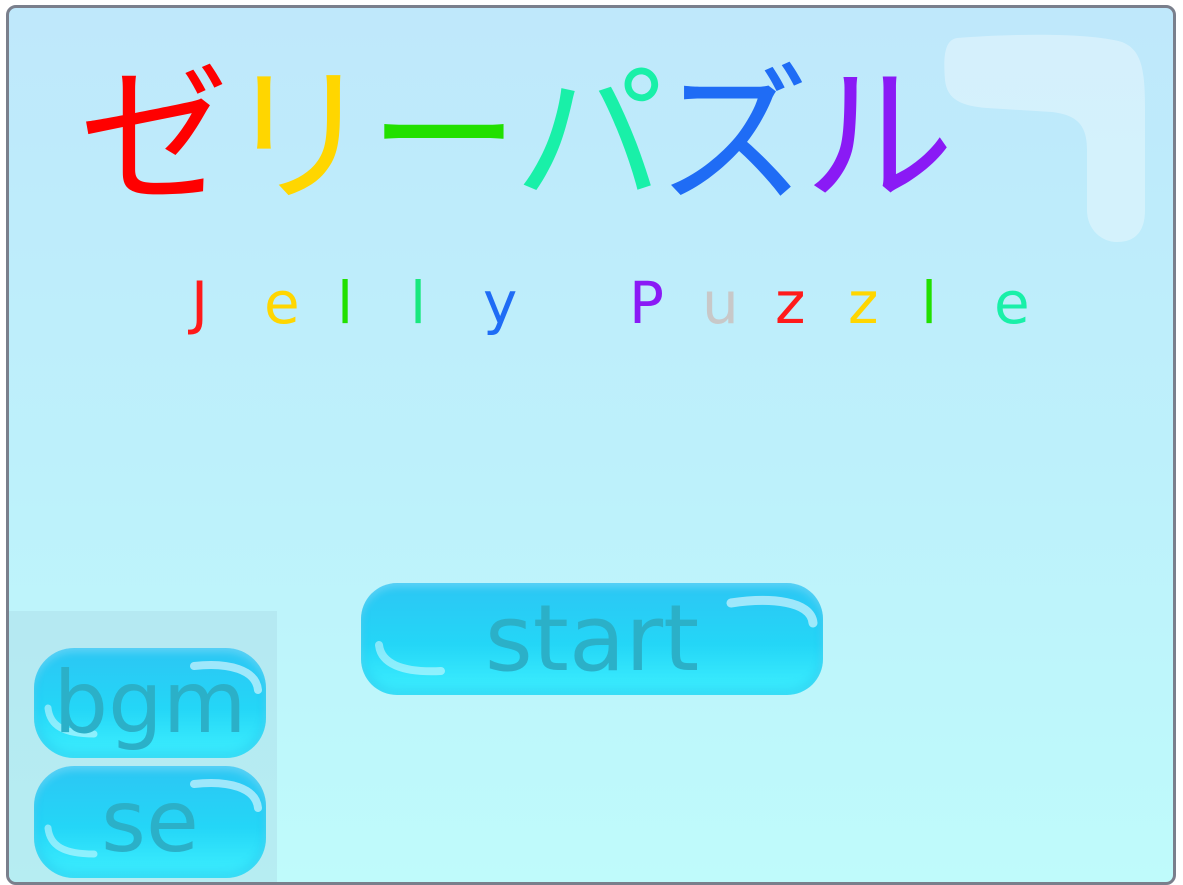 The height and width of the screenshot is (885, 1183). I want to click on title-en-letter: u, so click(720, 303).